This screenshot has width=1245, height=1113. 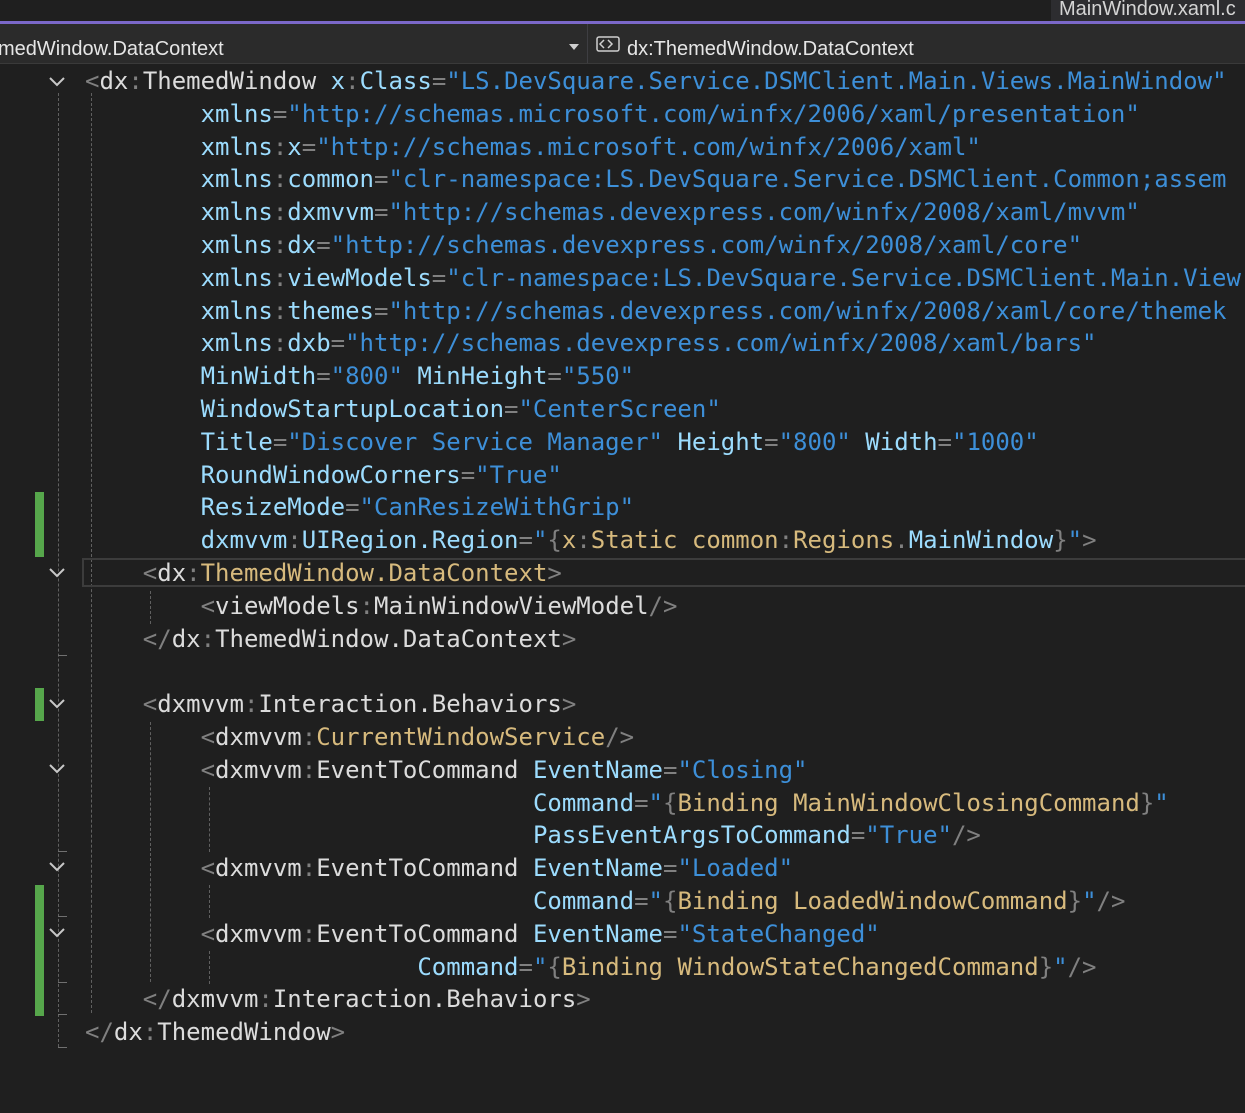 What do you see at coordinates (569, 540) in the screenshot?
I see `markup-extension: x` at bounding box center [569, 540].